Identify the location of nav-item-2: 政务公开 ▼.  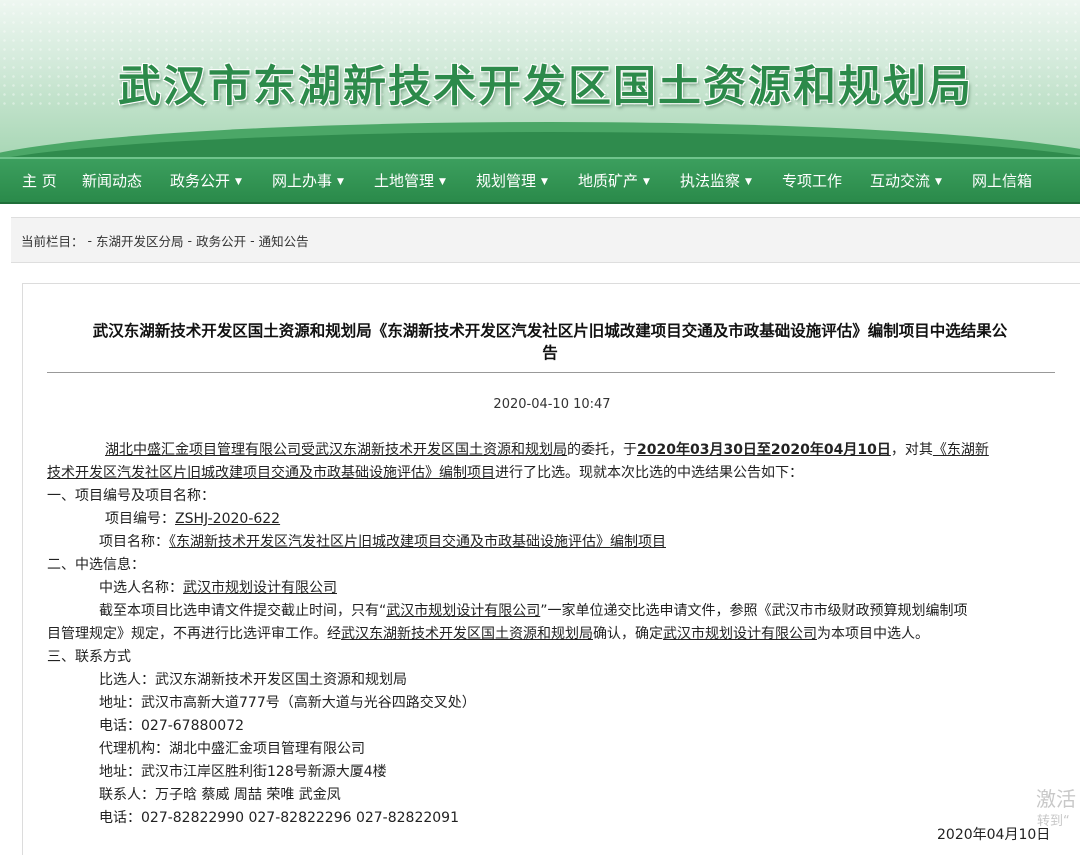
(221, 180).